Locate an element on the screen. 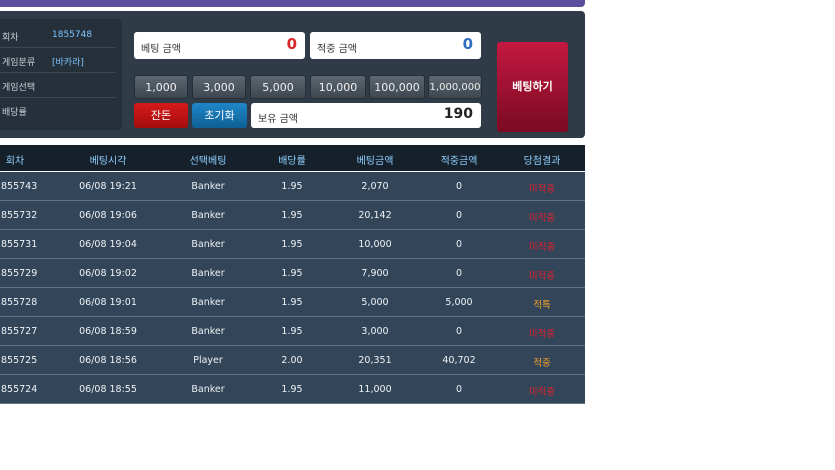 The width and height of the screenshot is (835, 470). info-row-game-select: 게임선택 is located at coordinates (58, 85).